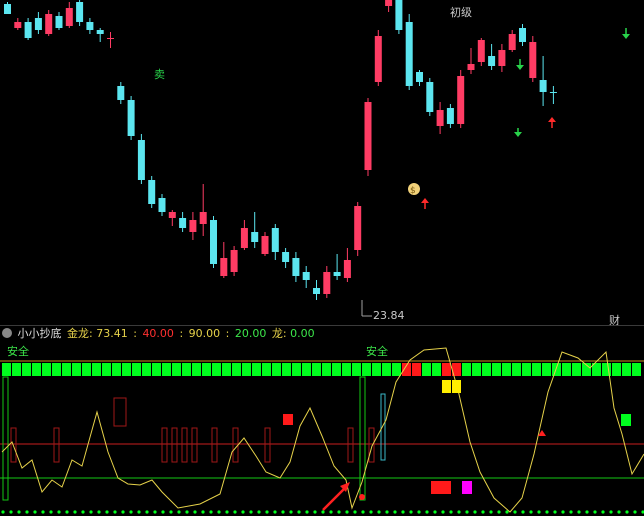 The image size is (644, 516). Describe the element at coordinates (302, 333) in the screenshot. I see `dragon-value: 0.00` at that location.